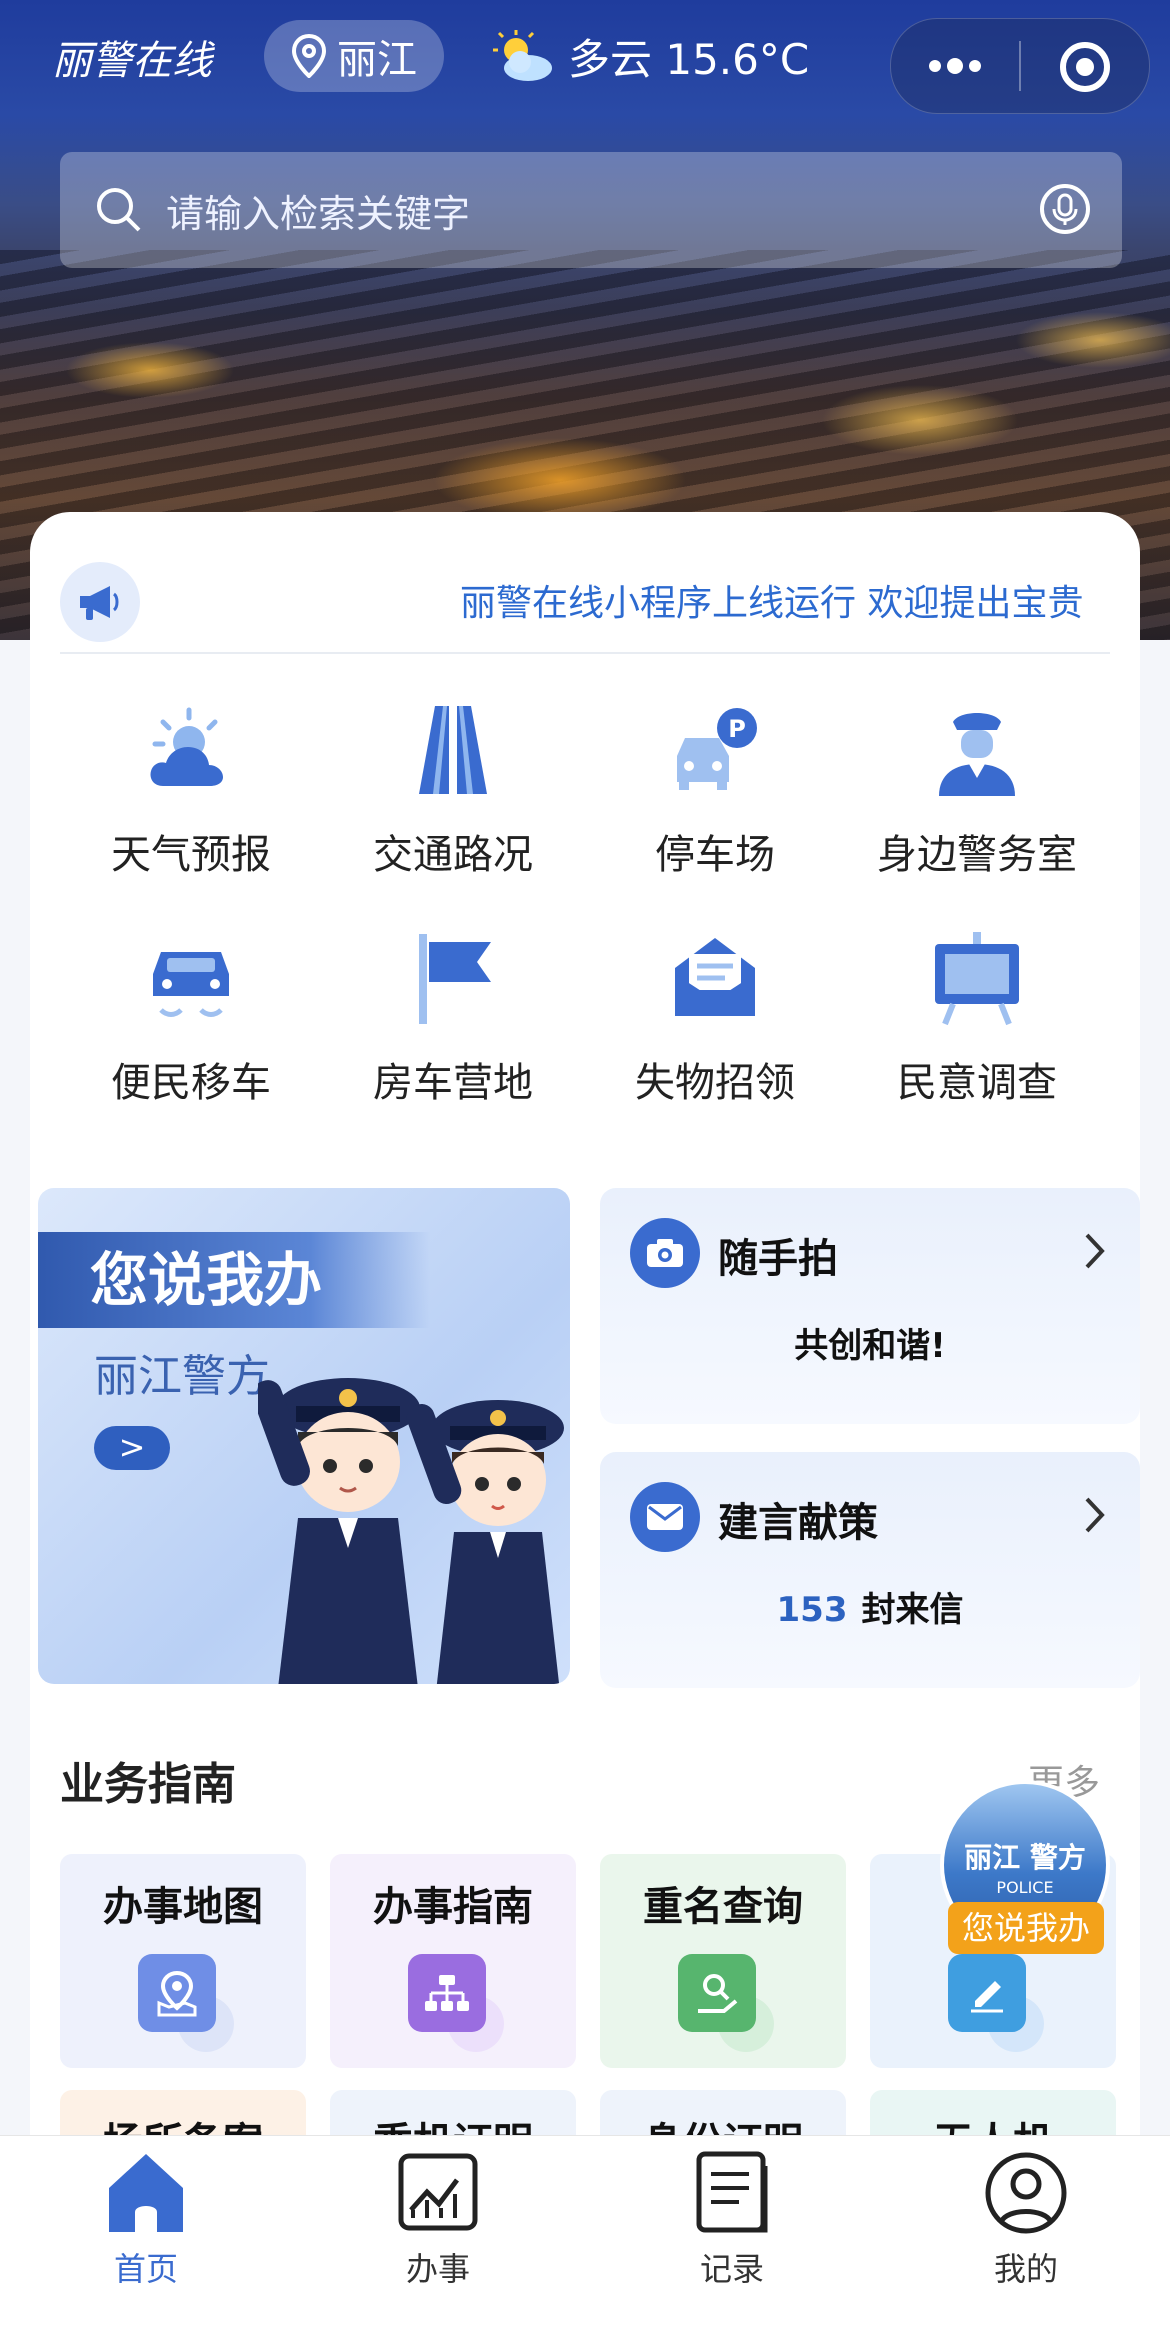 Image resolution: width=1170 pixels, height=2336 pixels. I want to click on floating-feedback-button: 丽江 警方 POLICE 您说我办, so click(1025, 1870).